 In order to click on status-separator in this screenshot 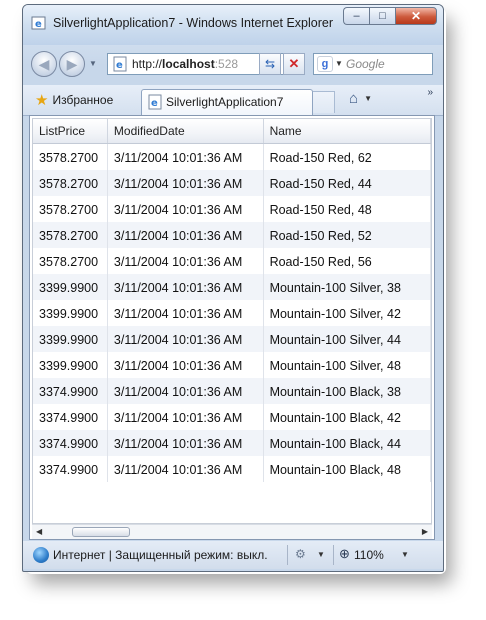, I will do `click(287, 555)`.